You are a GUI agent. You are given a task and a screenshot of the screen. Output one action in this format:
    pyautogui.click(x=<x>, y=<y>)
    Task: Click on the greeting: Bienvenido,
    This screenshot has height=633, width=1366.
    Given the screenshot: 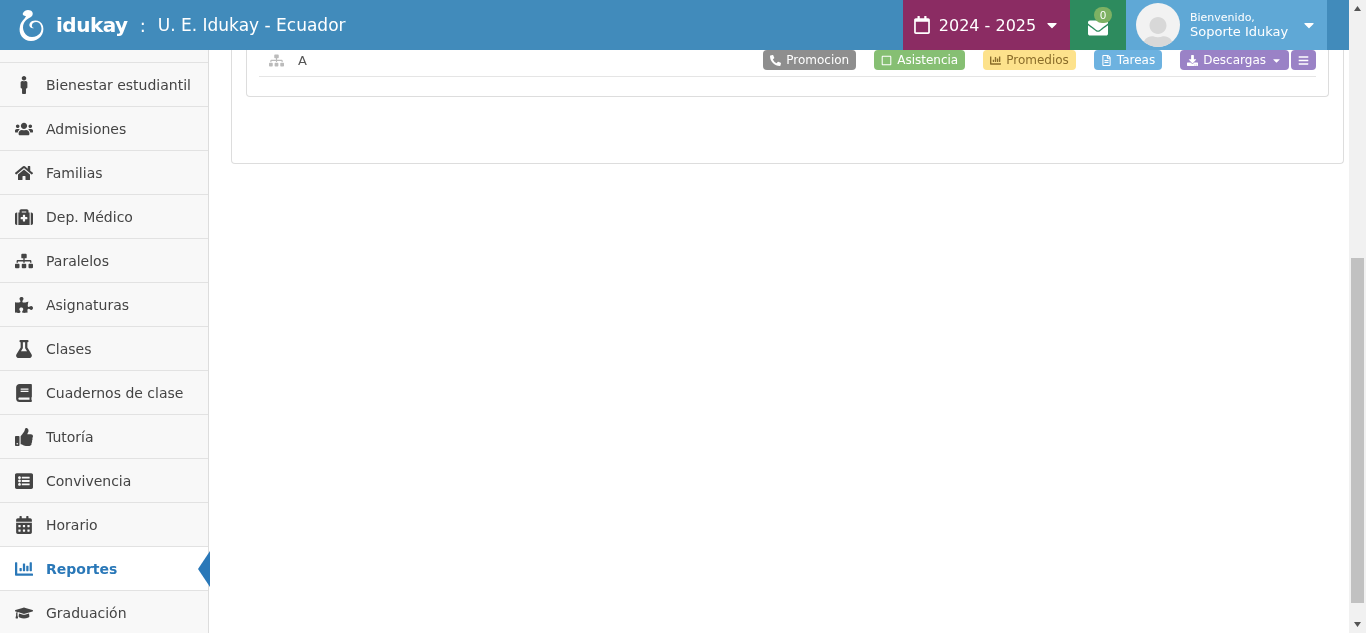 What is the action you would take?
    pyautogui.click(x=1222, y=17)
    